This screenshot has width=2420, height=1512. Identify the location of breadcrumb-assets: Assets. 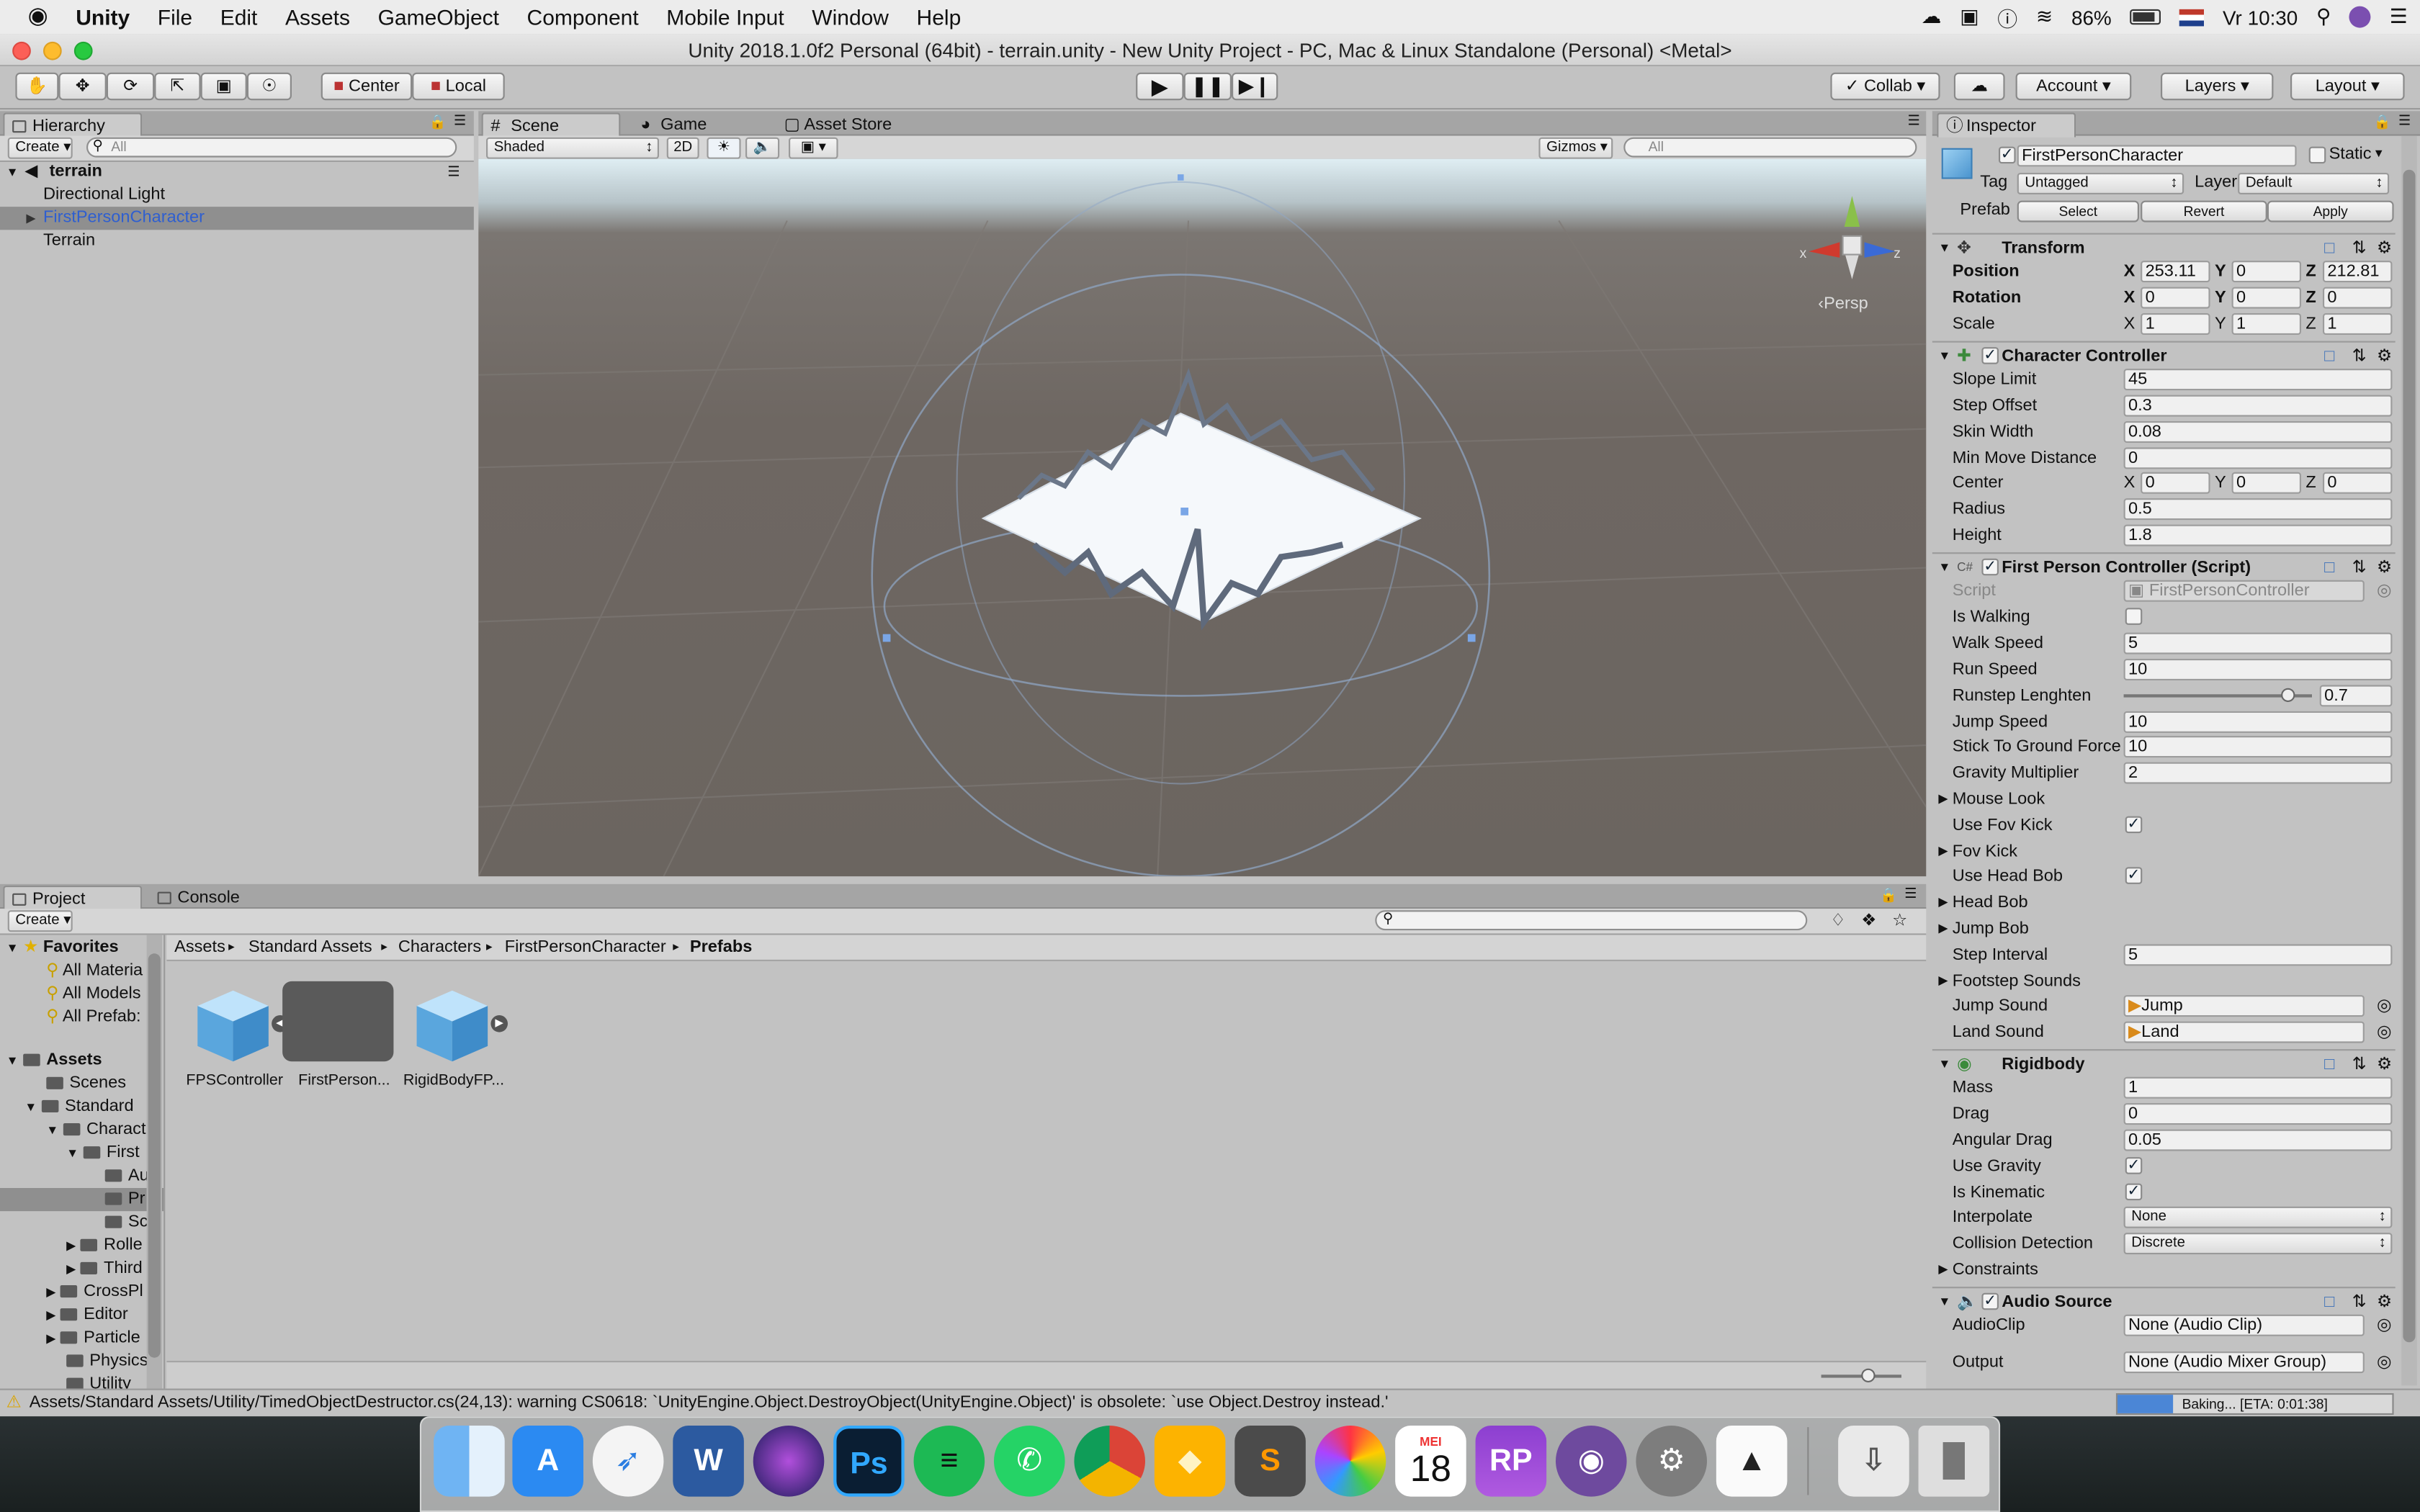
(199, 947).